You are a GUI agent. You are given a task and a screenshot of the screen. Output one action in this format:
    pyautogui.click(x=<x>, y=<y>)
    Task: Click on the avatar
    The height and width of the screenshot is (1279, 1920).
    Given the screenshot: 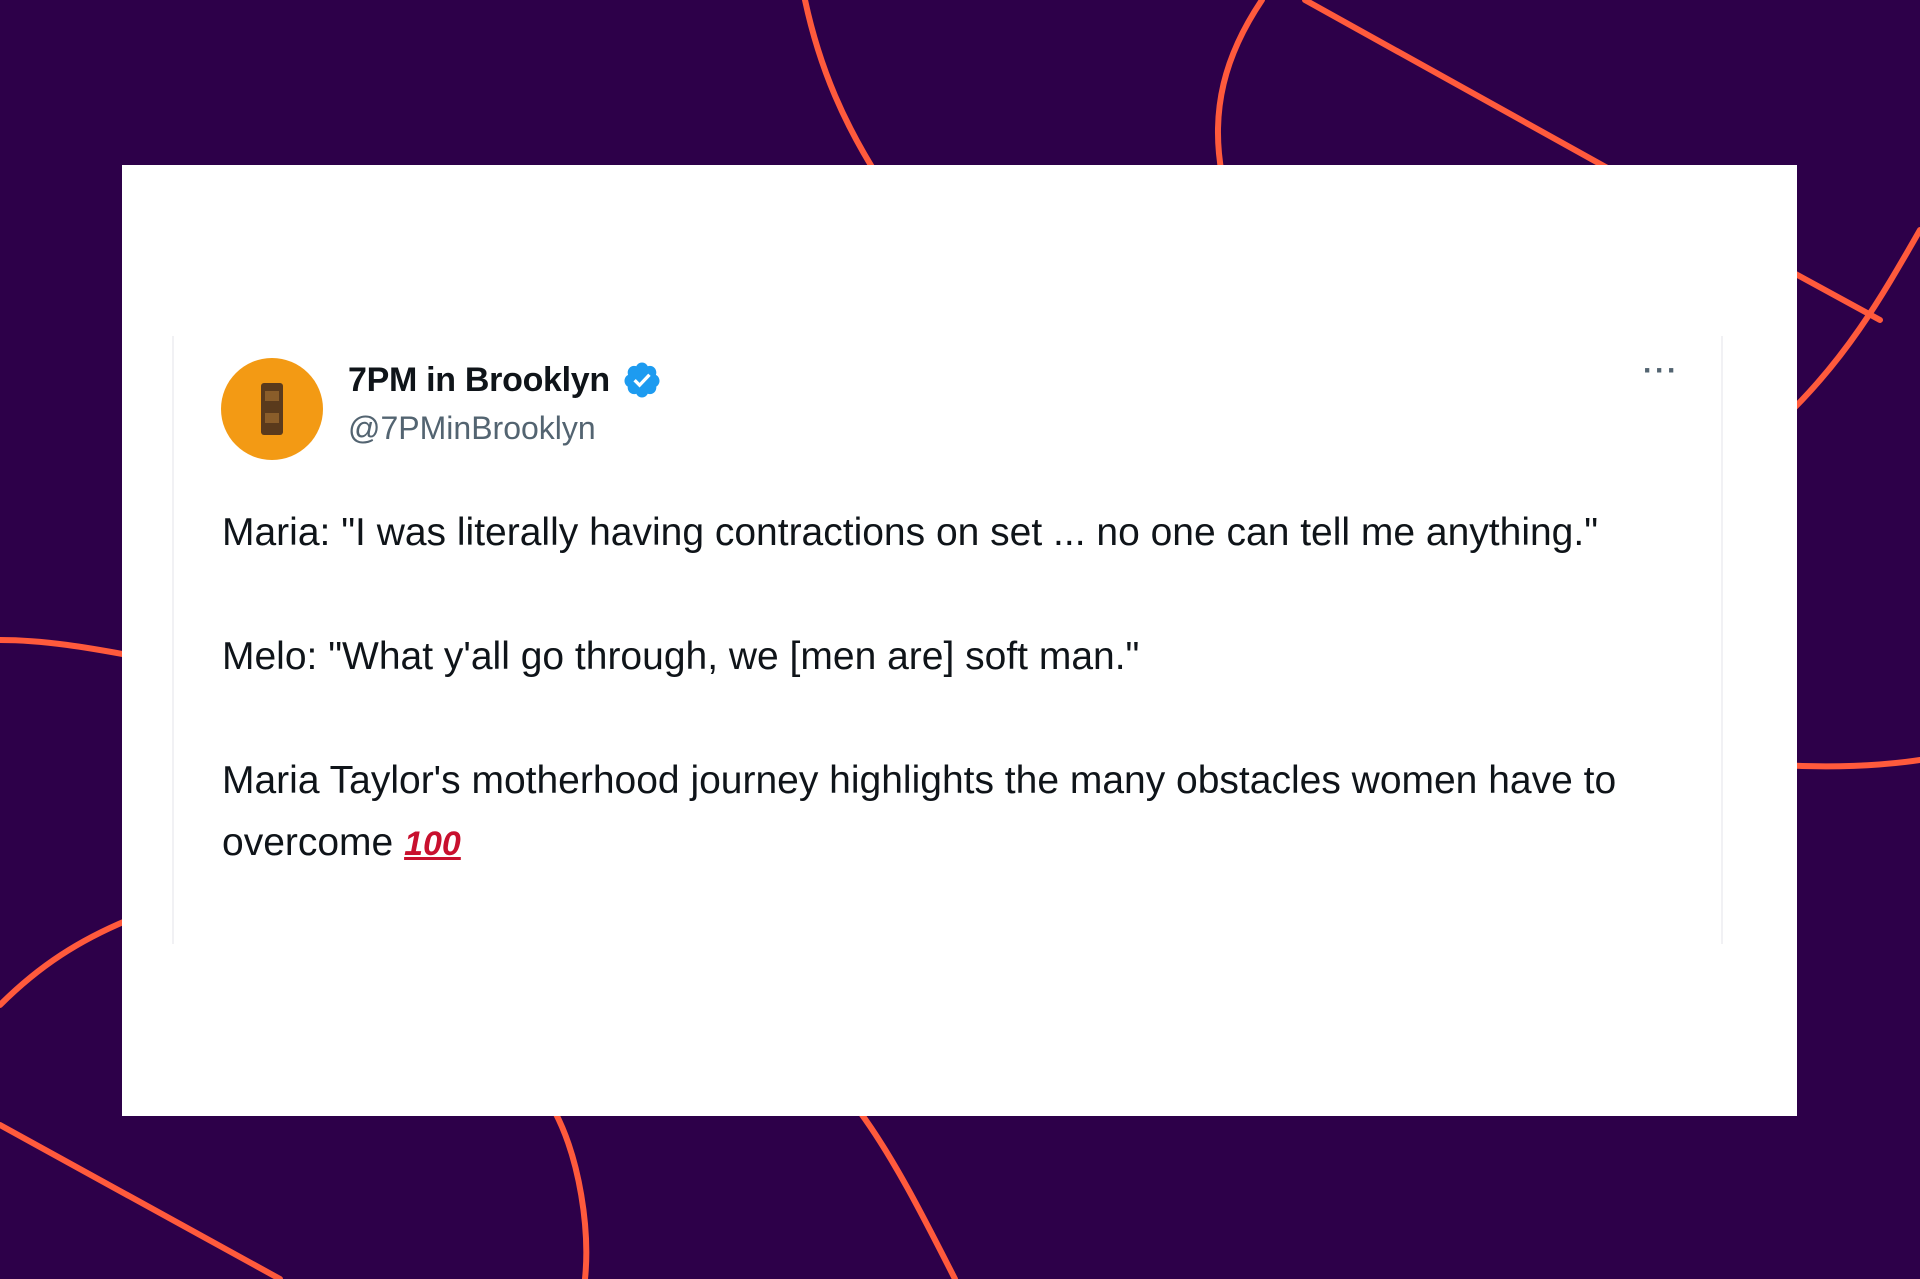 What is the action you would take?
    pyautogui.click(x=272, y=409)
    